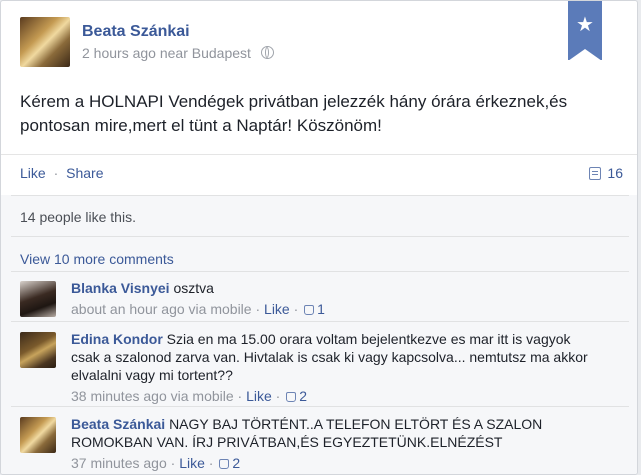 This screenshot has height=475, width=641. I want to click on commenter-name: Beata Szánkai, so click(118, 424).